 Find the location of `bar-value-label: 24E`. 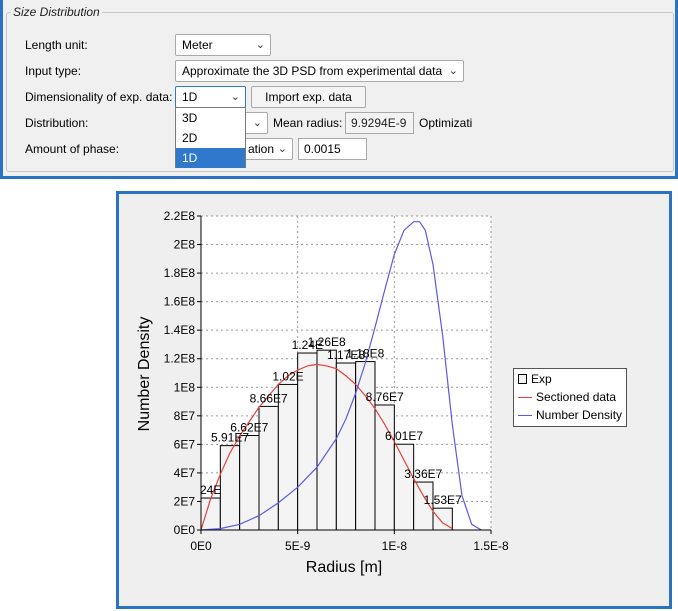

bar-value-label: 24E is located at coordinates (210, 490).